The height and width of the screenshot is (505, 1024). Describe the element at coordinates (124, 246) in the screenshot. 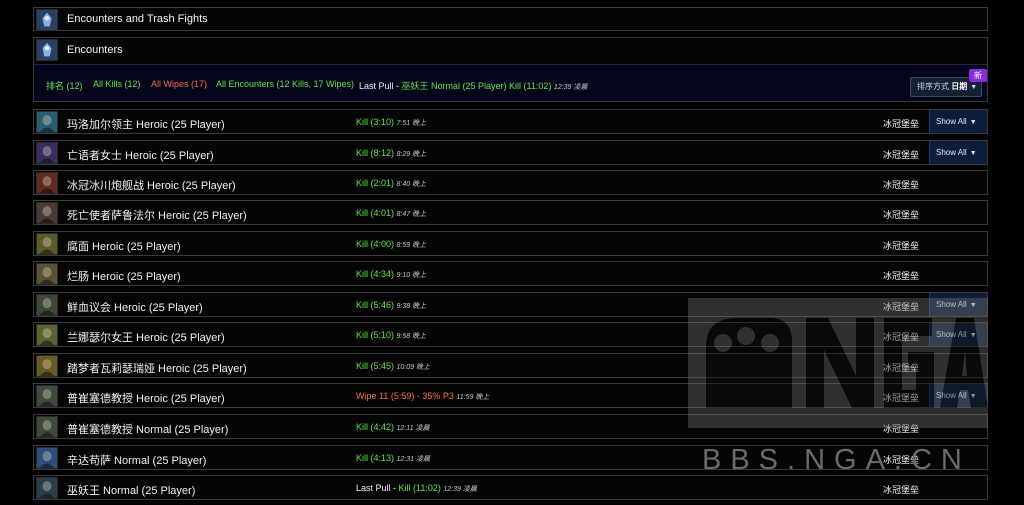

I see `encounter-name: 腐面 Heroic (25 Player)` at that location.